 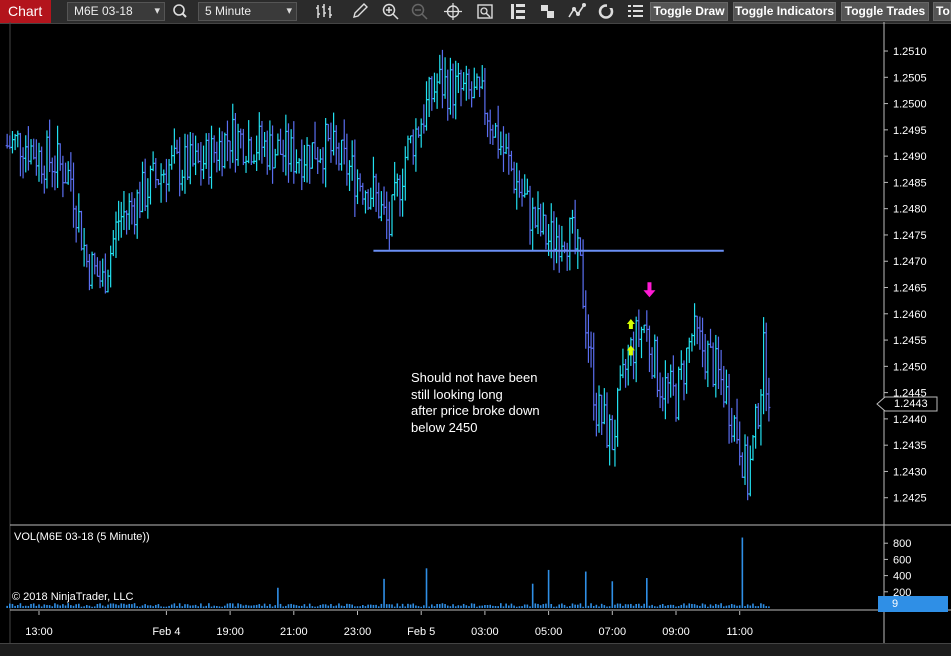 I want to click on volume-tick-label: 600, so click(x=902, y=560).